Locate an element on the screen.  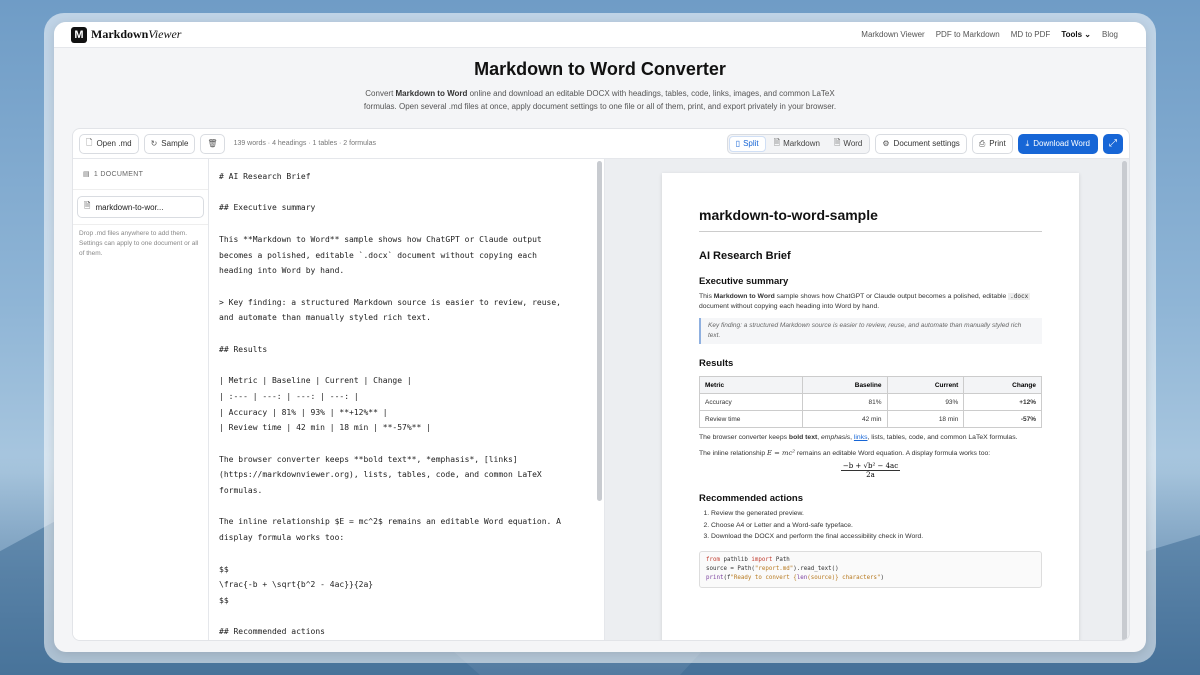
word-icon: 🗎 is located at coordinates (837, 142).